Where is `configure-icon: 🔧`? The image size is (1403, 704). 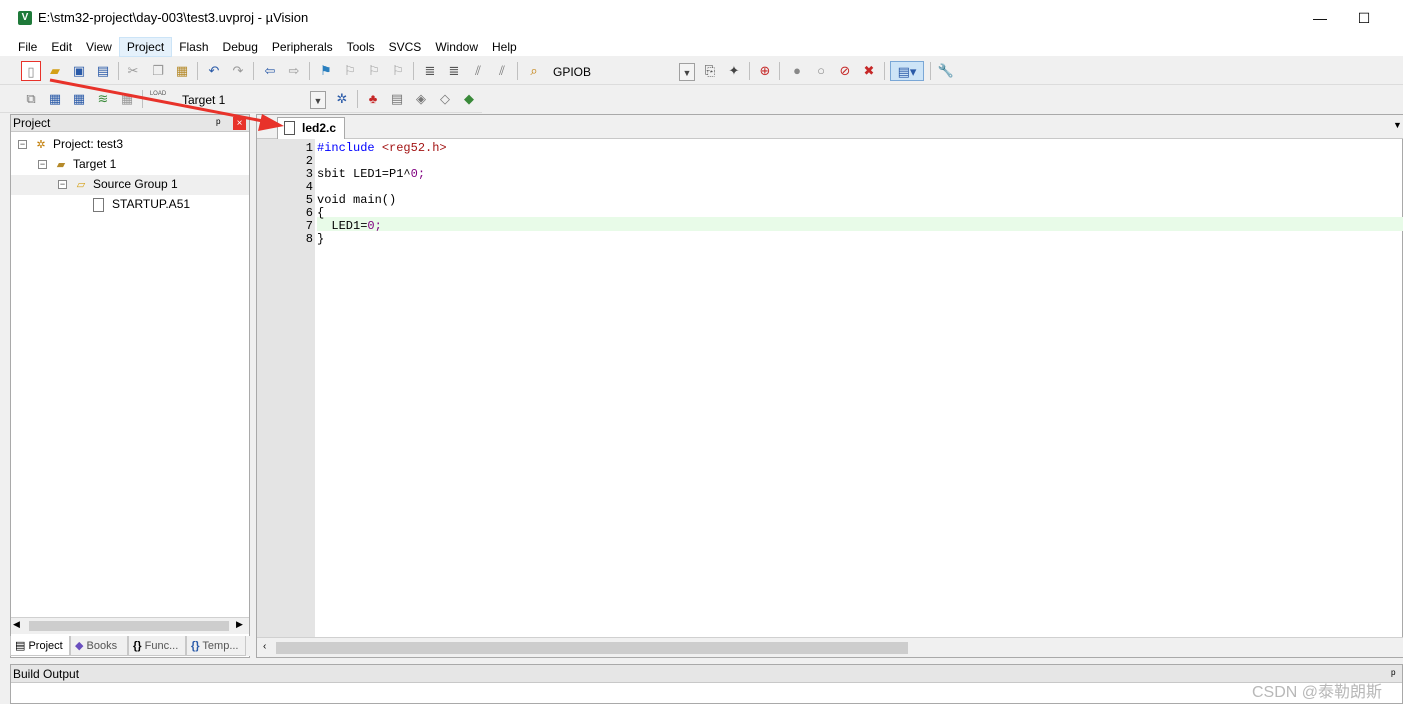 configure-icon: 🔧 is located at coordinates (946, 71).